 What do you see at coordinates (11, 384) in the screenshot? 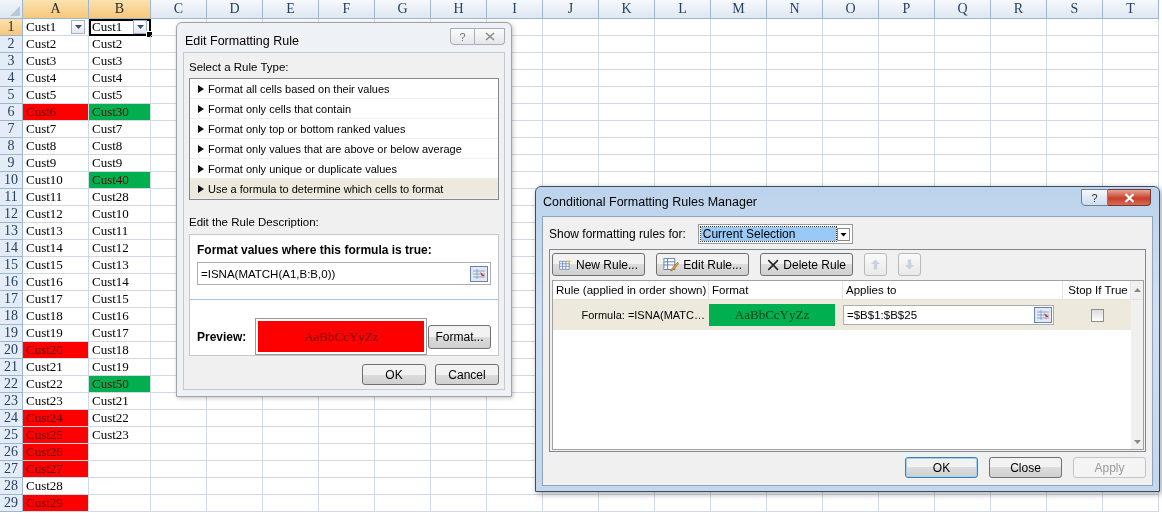
I see `row-header: 22` at bounding box center [11, 384].